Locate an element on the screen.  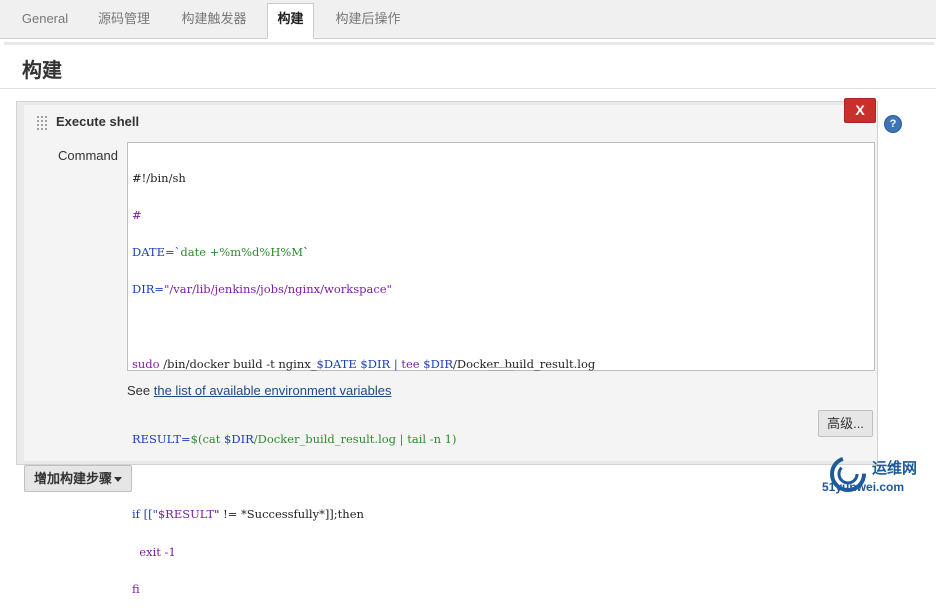
tab-general: General is located at coordinates (45, 21).